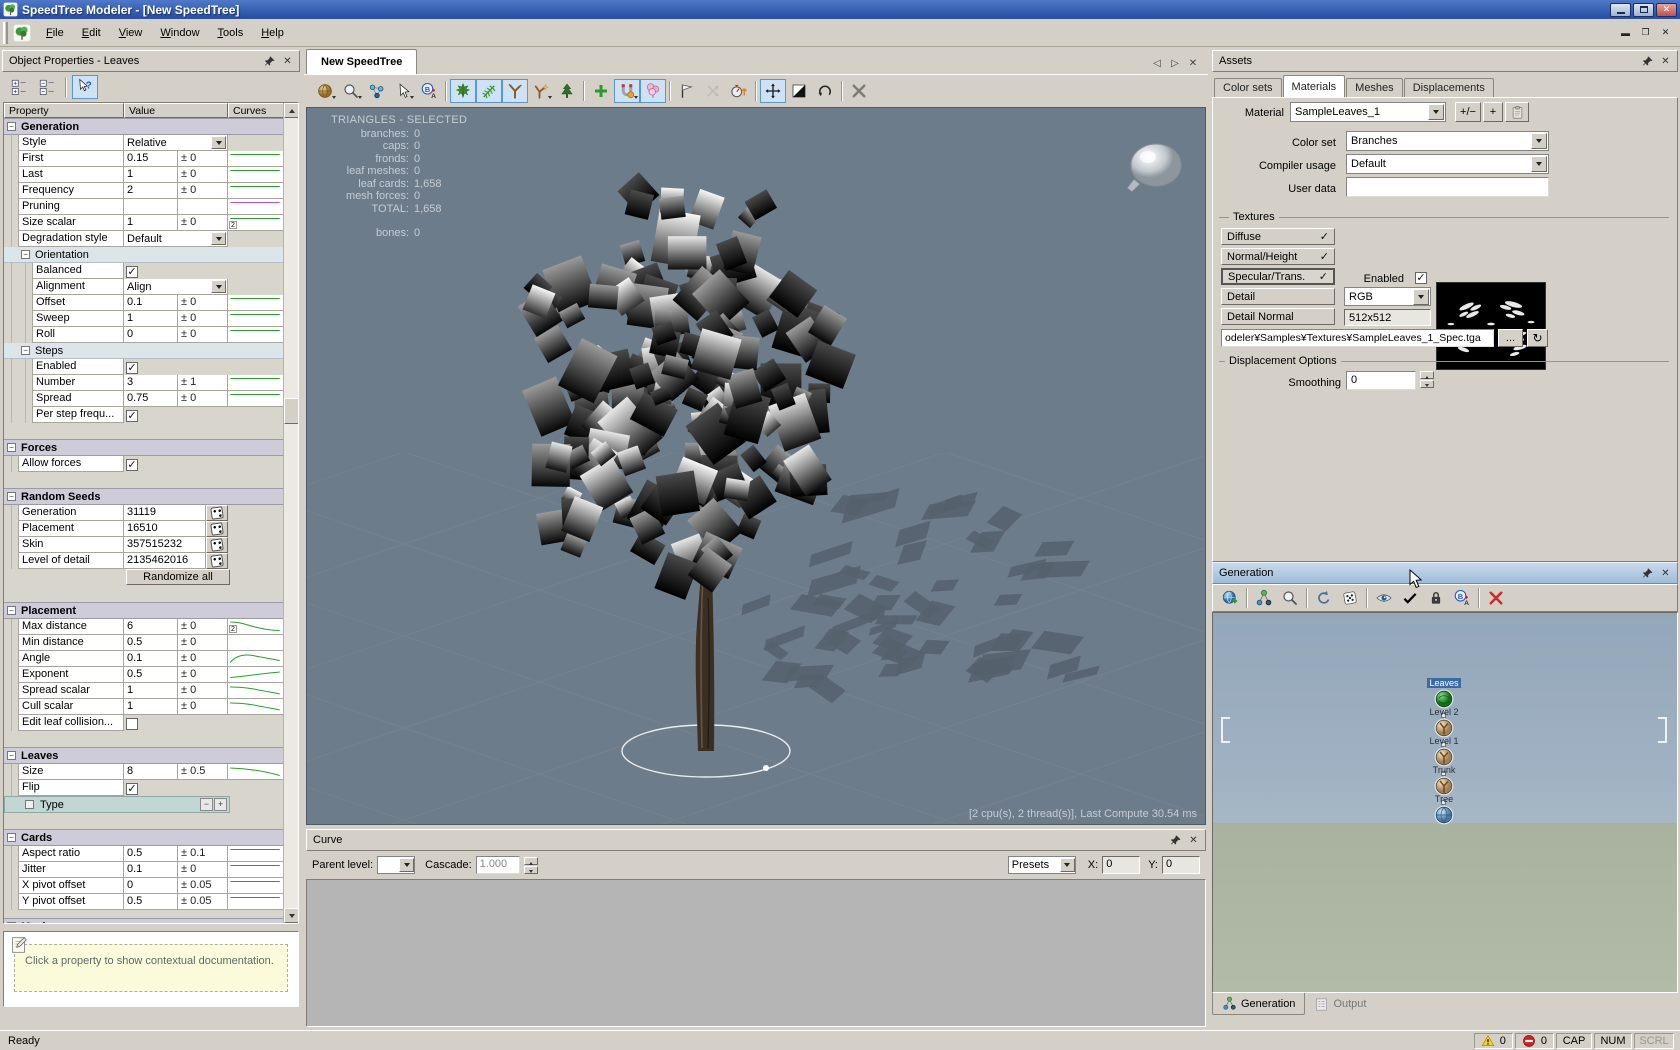  What do you see at coordinates (1278, 316) in the screenshot?
I see `texture-slot-detail-normal: Detail Normal` at bounding box center [1278, 316].